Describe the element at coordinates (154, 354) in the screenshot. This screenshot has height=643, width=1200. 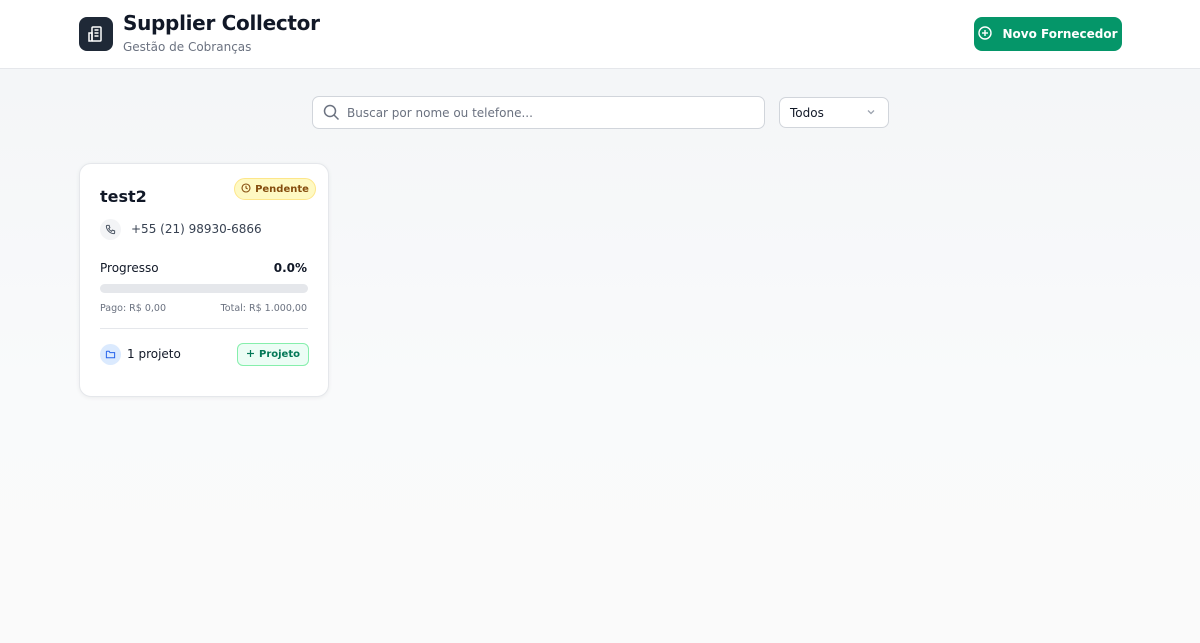
I see `projects-count: 1 projeto` at that location.